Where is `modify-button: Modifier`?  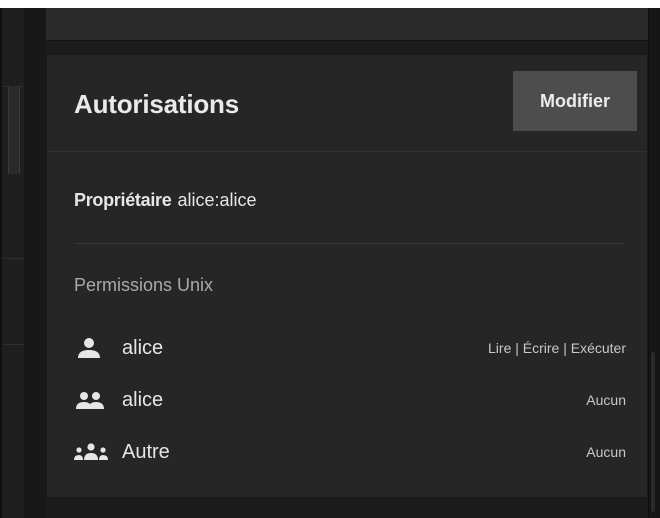 modify-button: Modifier is located at coordinates (575, 101).